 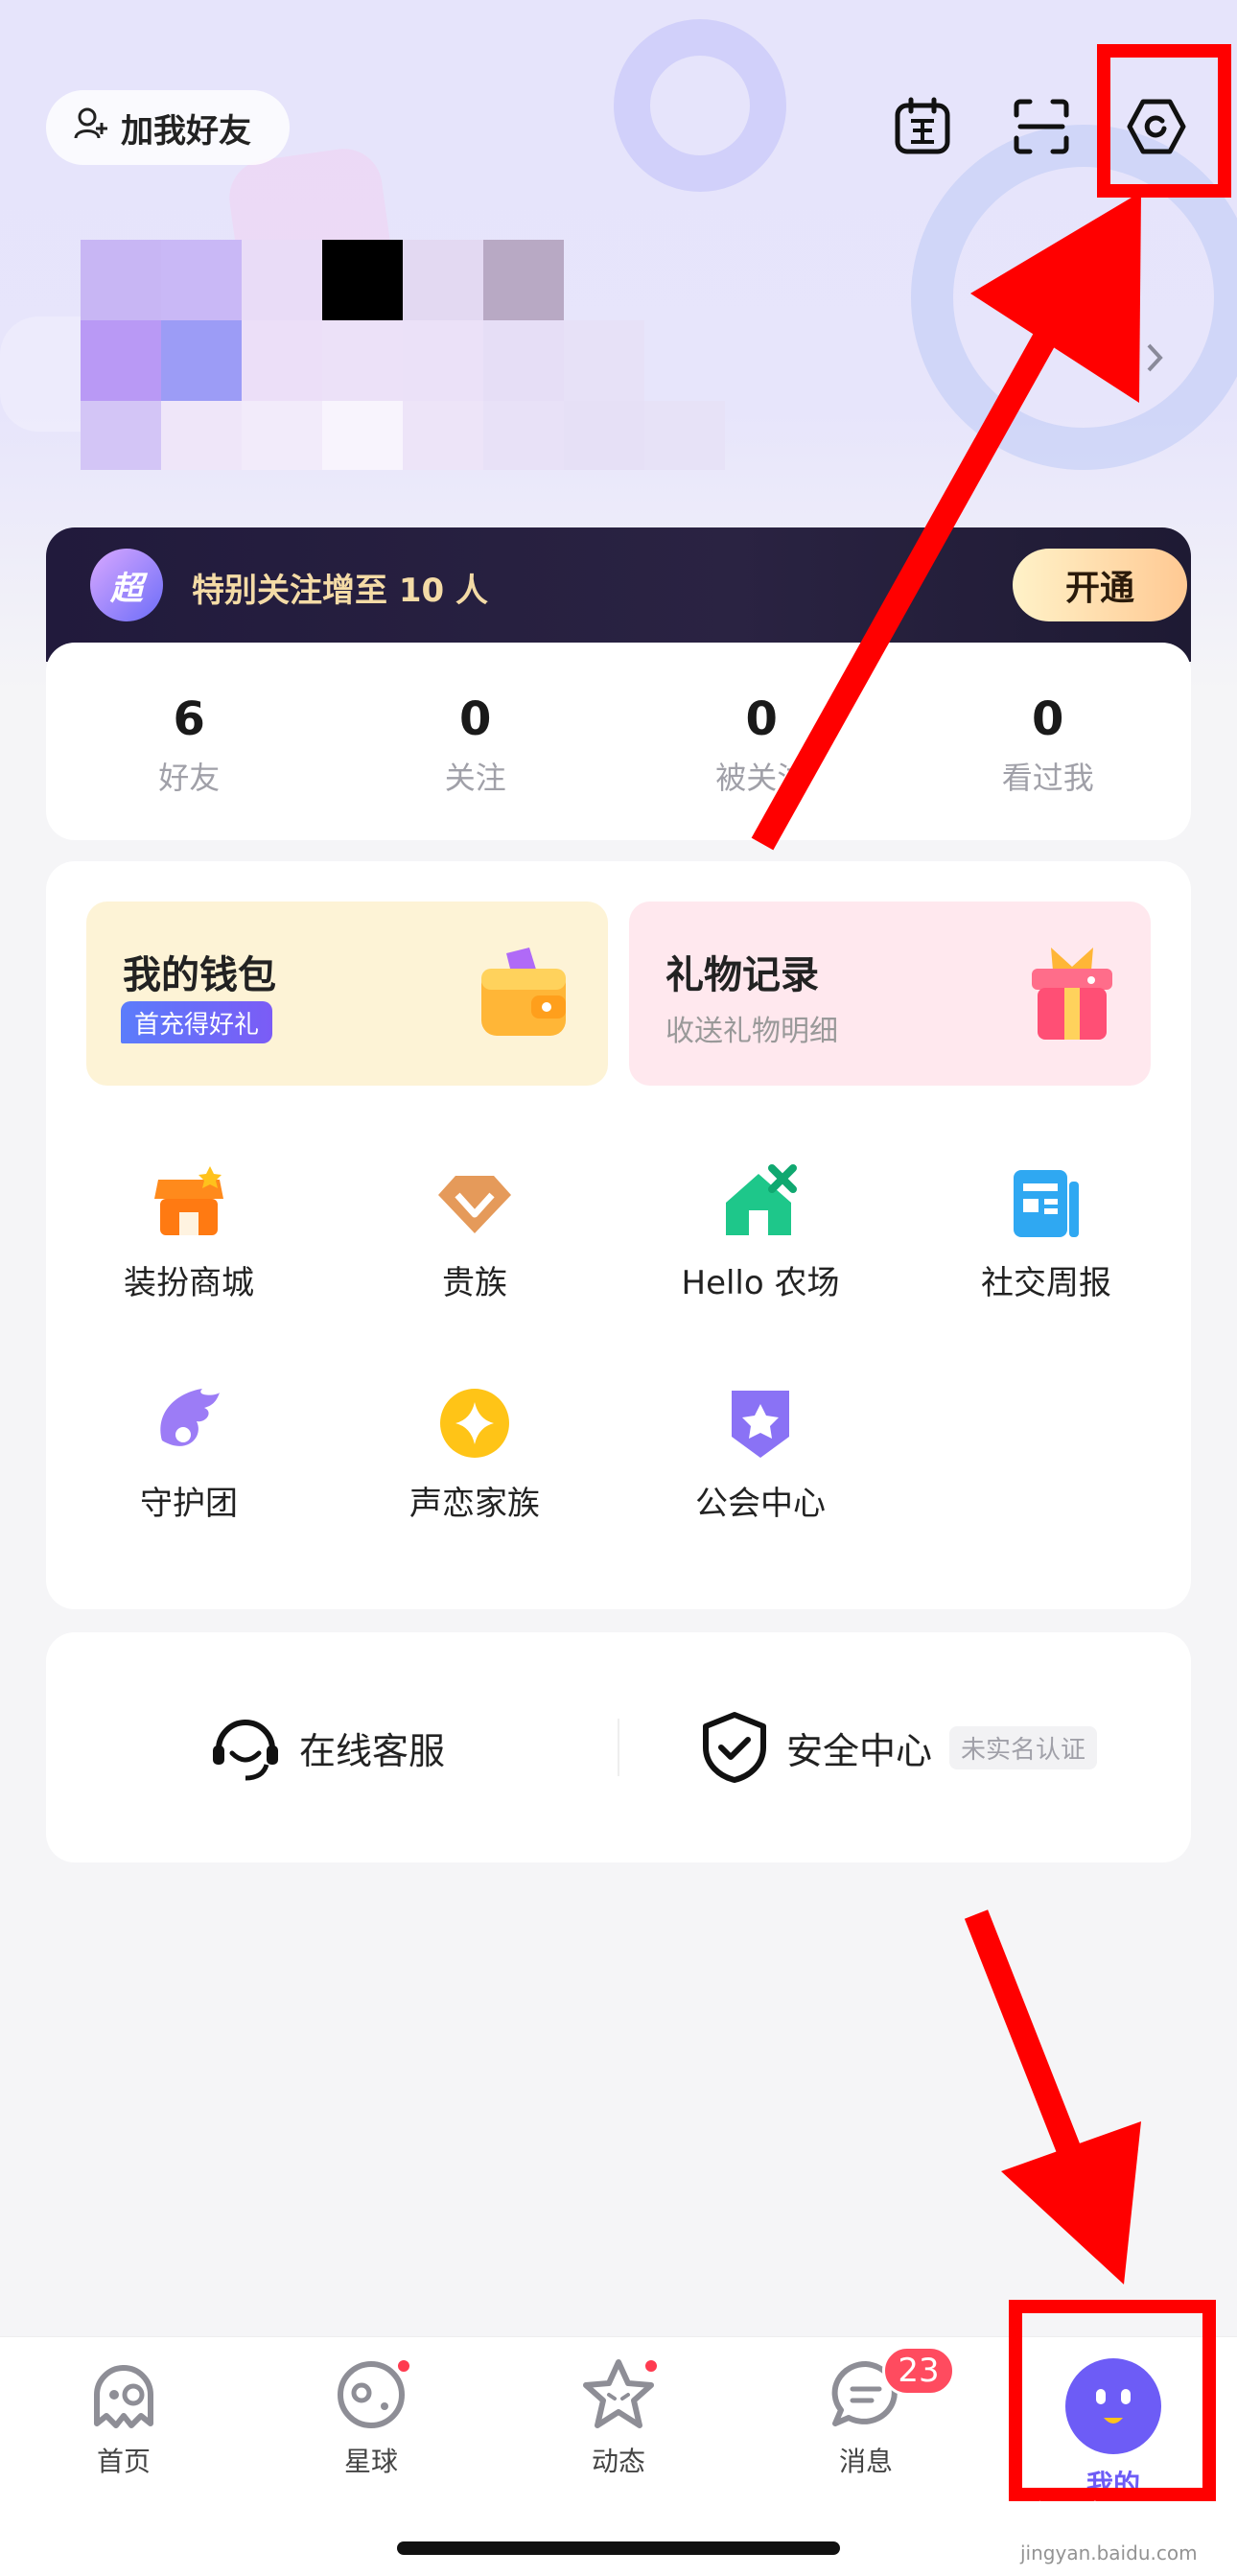 I want to click on baidu-watermark: Bai 经验, so click(x=1029, y=2521).